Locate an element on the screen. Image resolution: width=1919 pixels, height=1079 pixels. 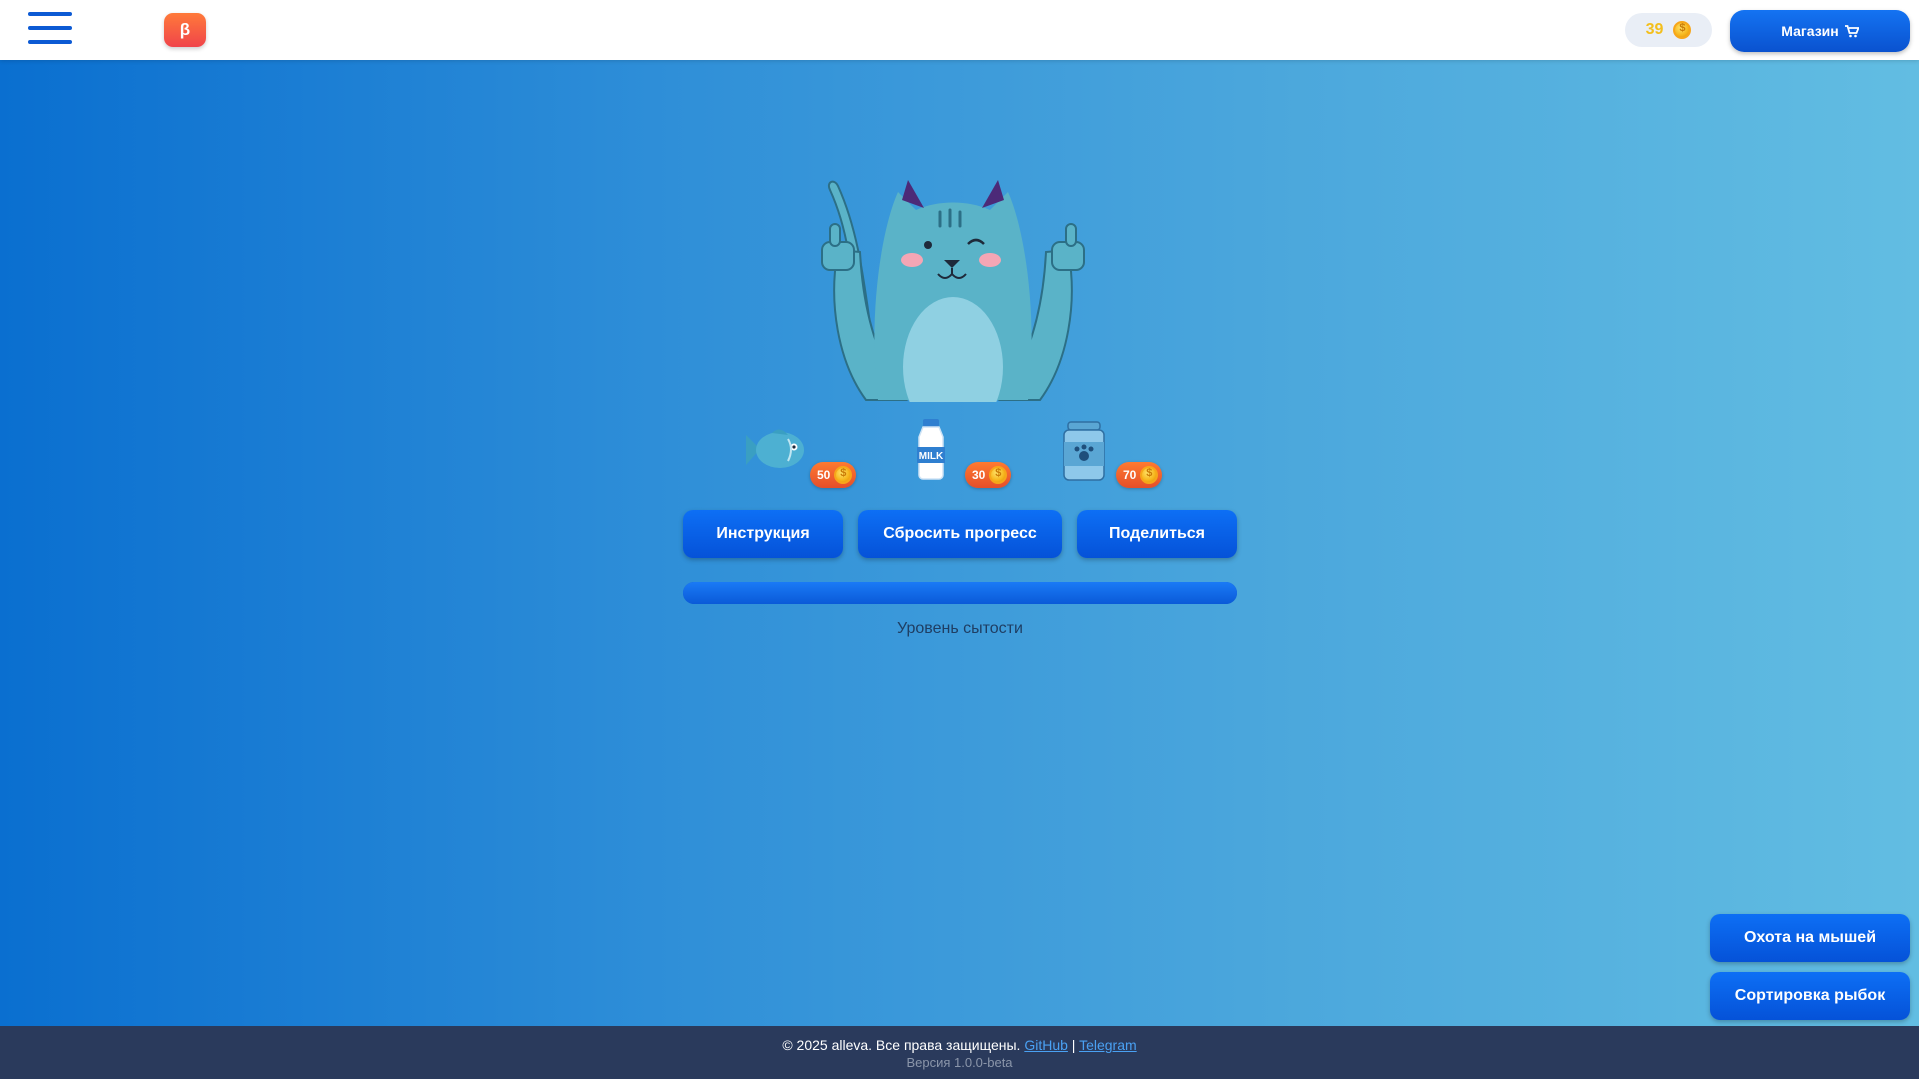
version-text: Версия 1.0.0-beta is located at coordinates (959, 1062).